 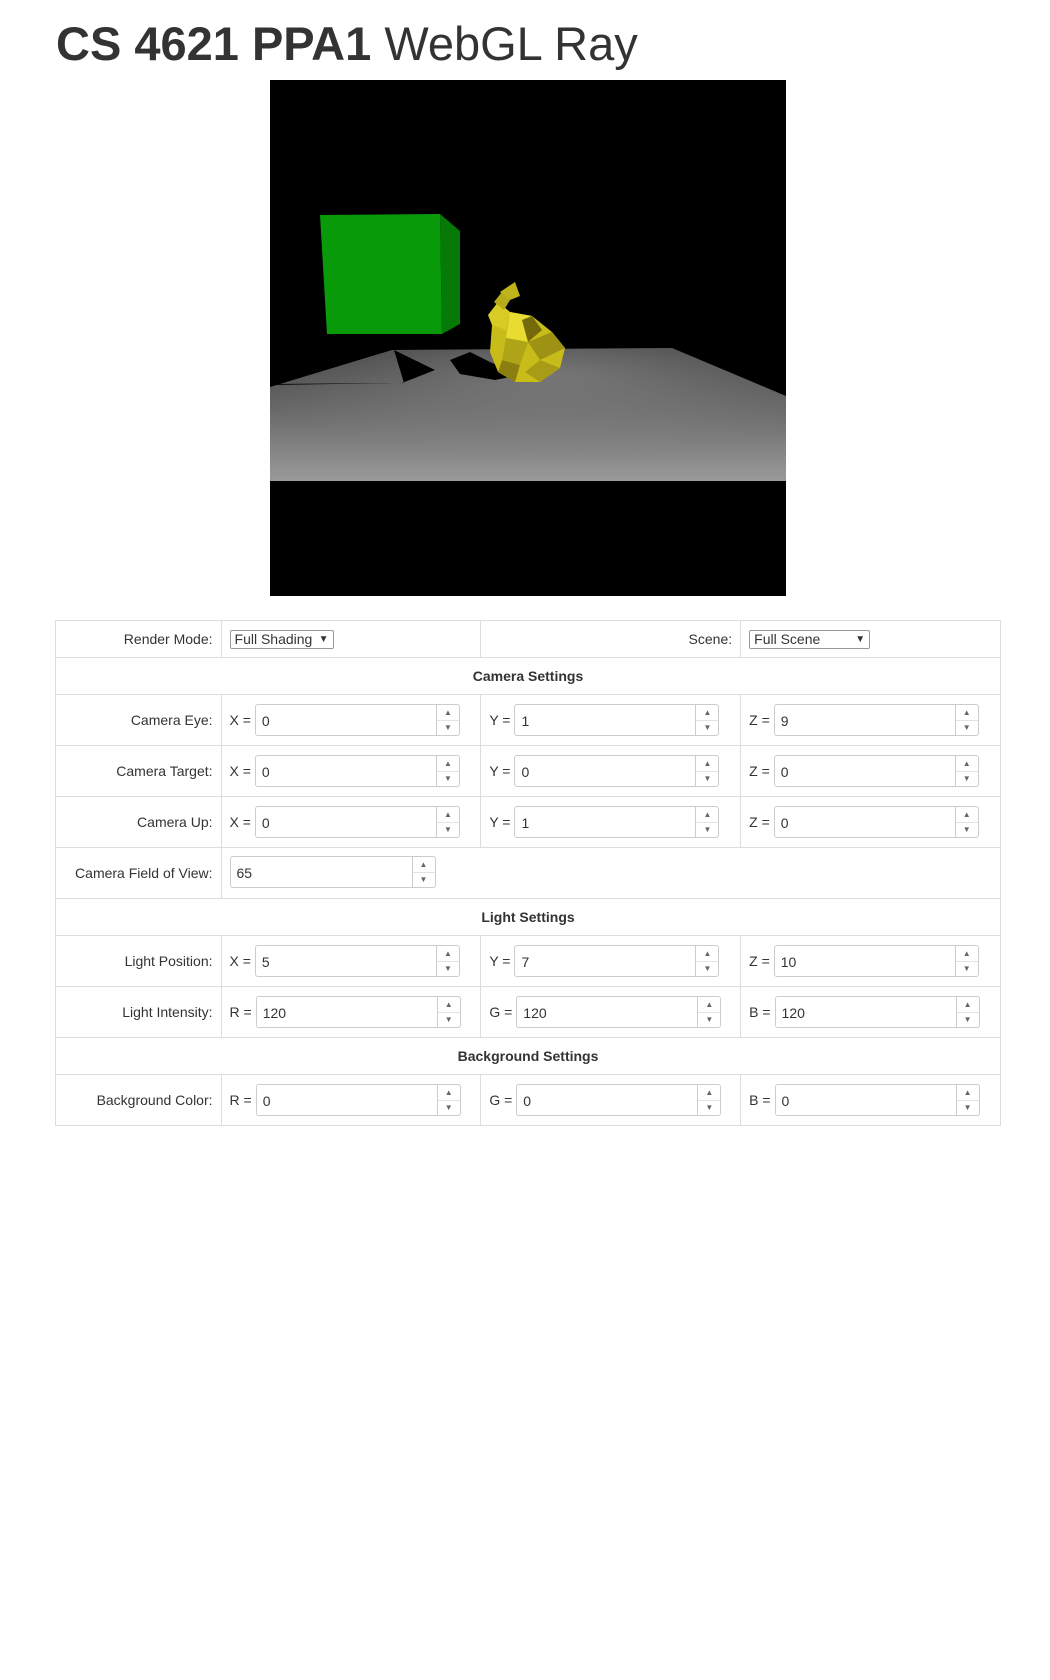 I want to click on camera-target-z-value: 0, so click(x=784, y=772).